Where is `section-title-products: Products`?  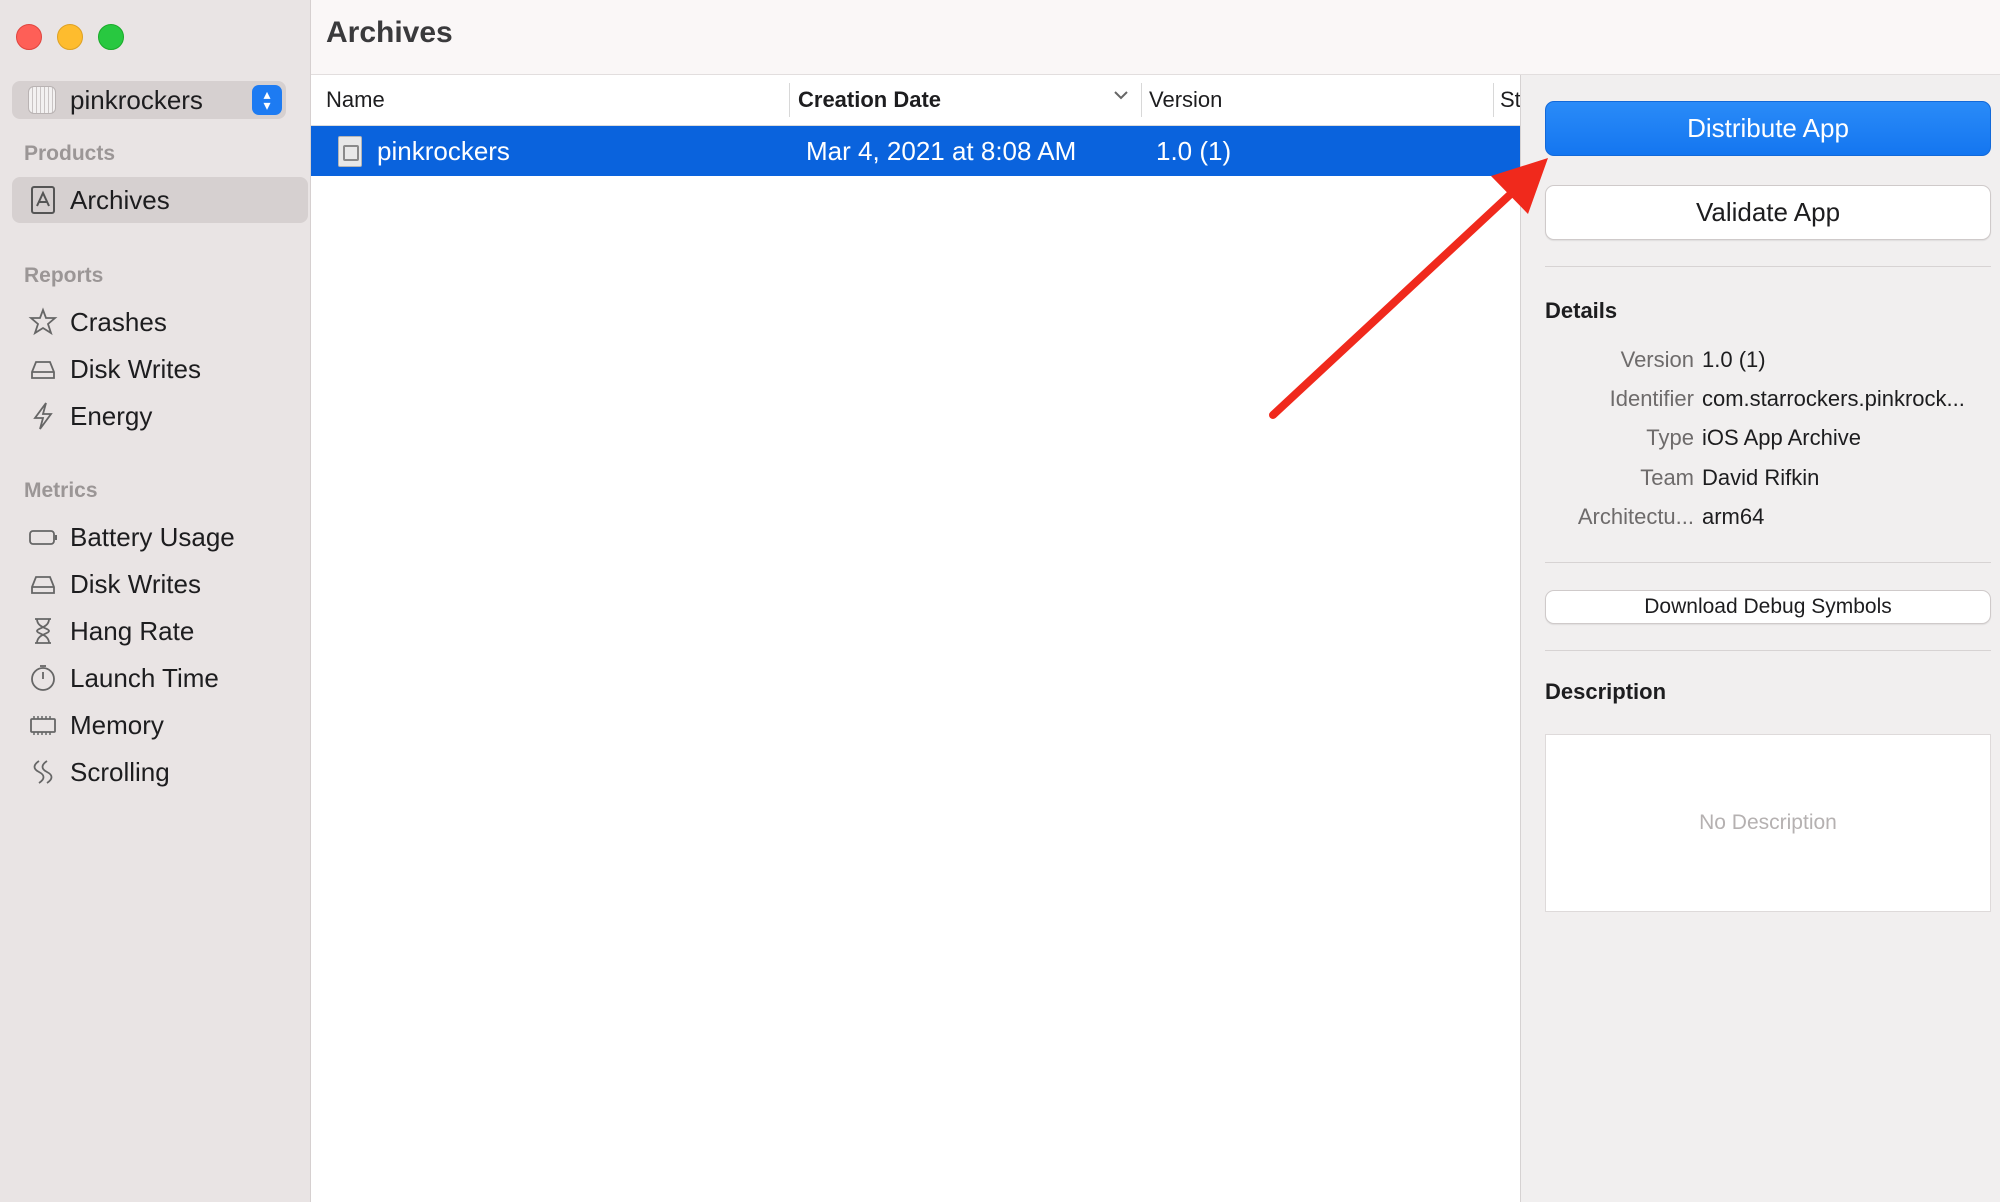 section-title-products: Products is located at coordinates (70, 153).